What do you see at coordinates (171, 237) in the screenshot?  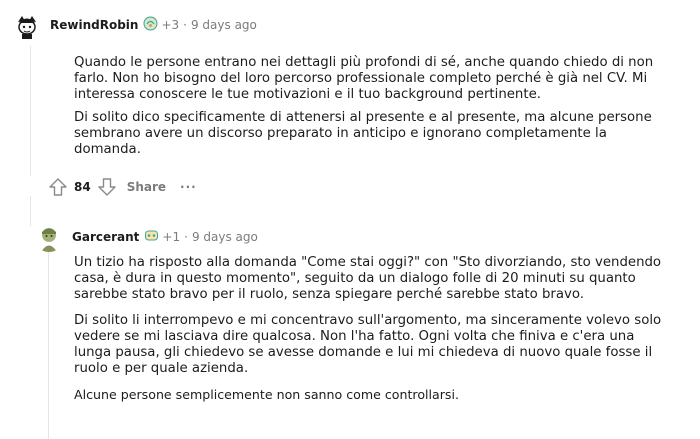 I see `karma-badge: +1` at bounding box center [171, 237].